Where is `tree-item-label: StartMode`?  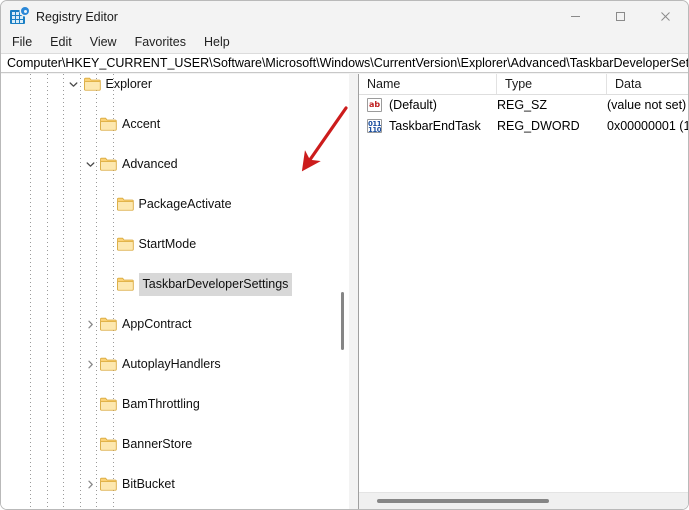 tree-item-label: StartMode is located at coordinates (167, 244).